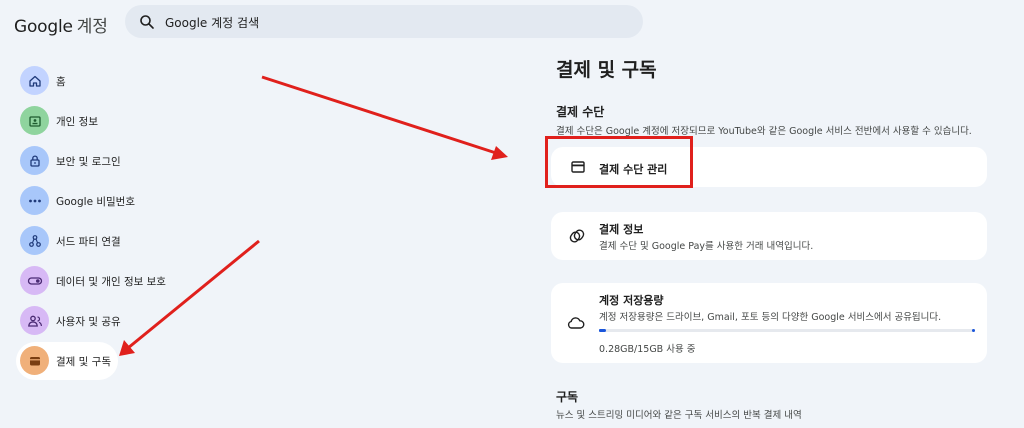 Image resolution: width=1024 pixels, height=428 pixels. Describe the element at coordinates (384, 117) in the screenshot. I see `arrow-to-manage-payment` at that location.